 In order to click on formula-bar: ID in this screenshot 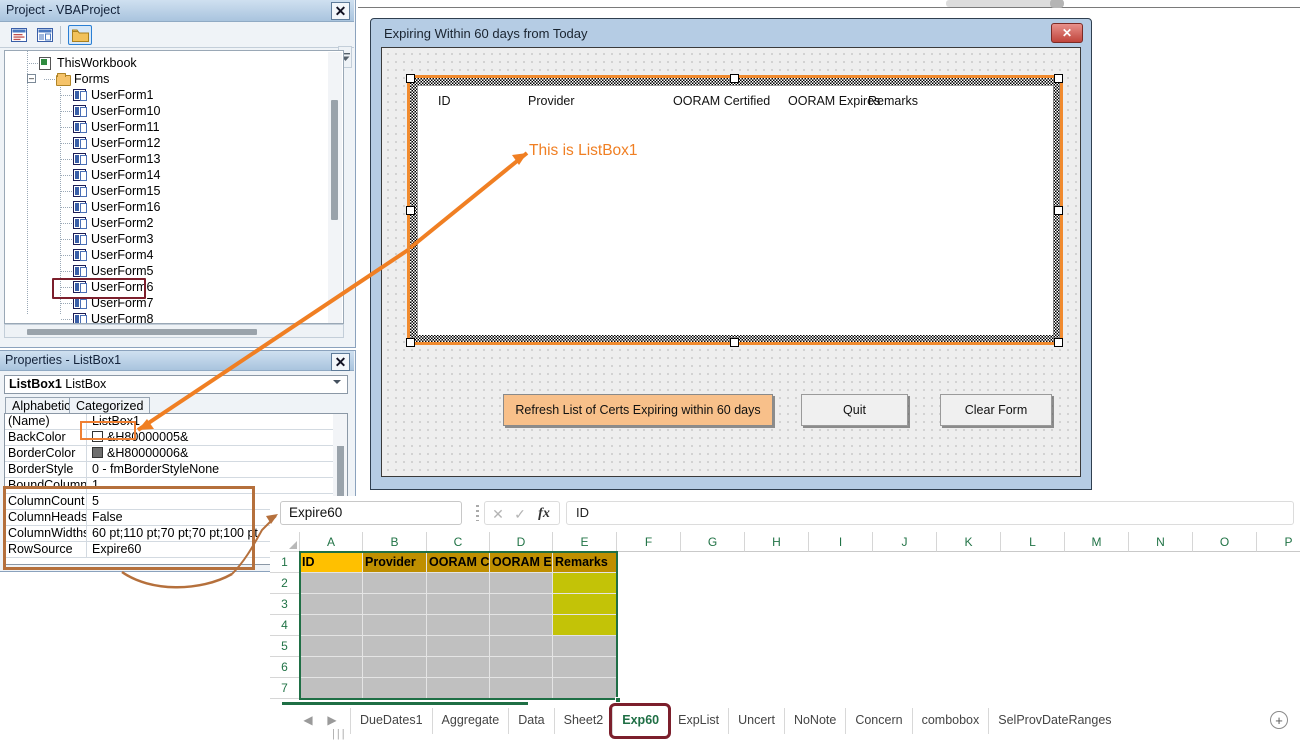, I will do `click(930, 513)`.